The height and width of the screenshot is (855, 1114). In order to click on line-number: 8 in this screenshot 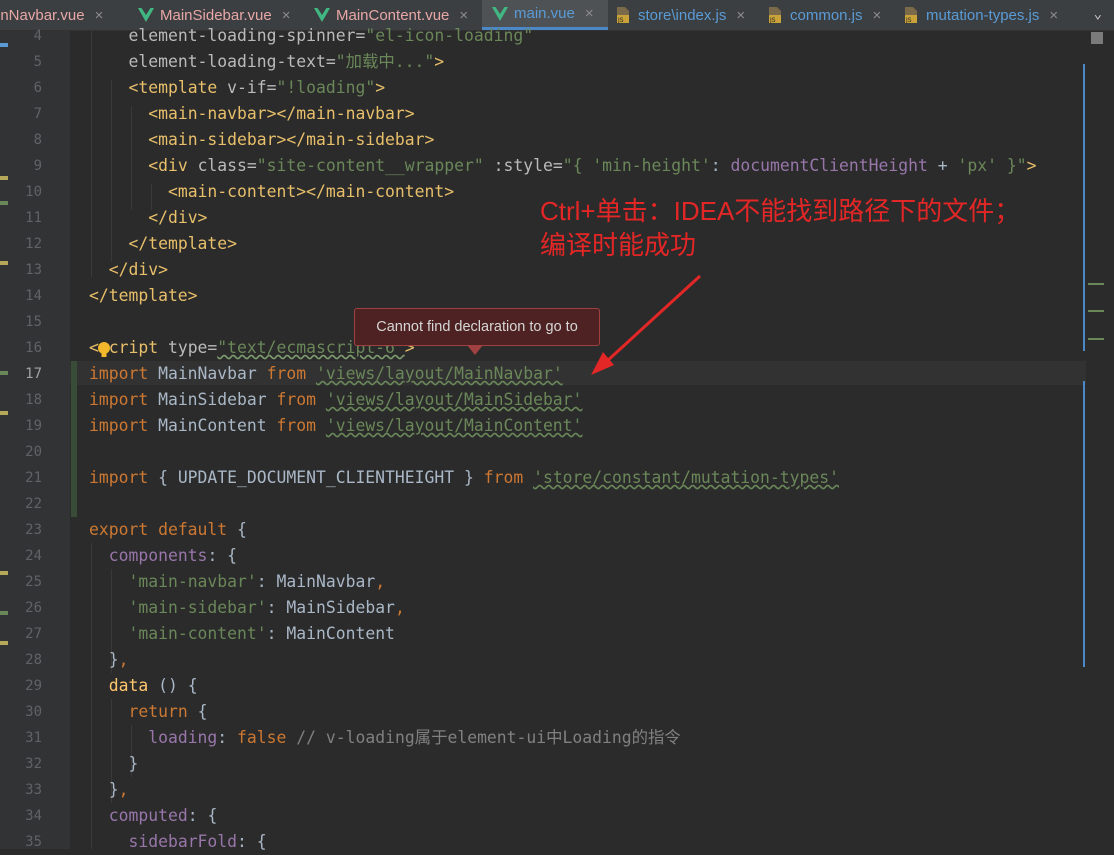, I will do `click(37, 140)`.